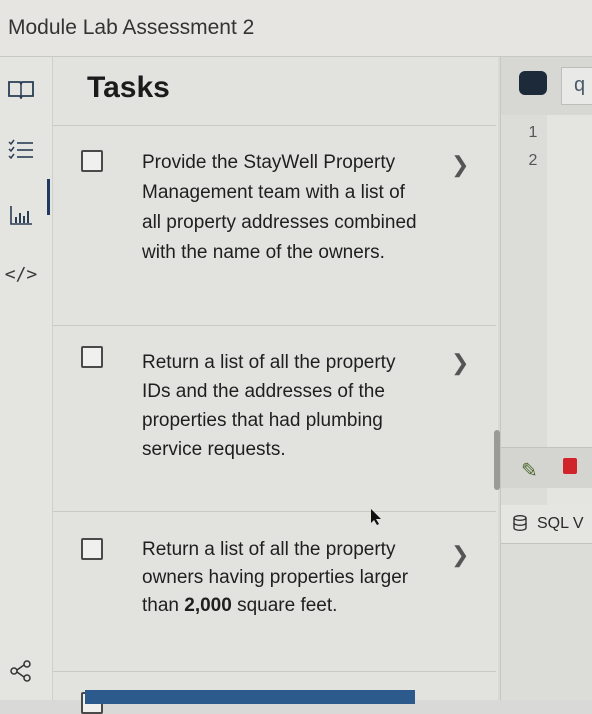  Describe the element at coordinates (377, 519) in the screenshot. I see `mouse-cursor` at that location.